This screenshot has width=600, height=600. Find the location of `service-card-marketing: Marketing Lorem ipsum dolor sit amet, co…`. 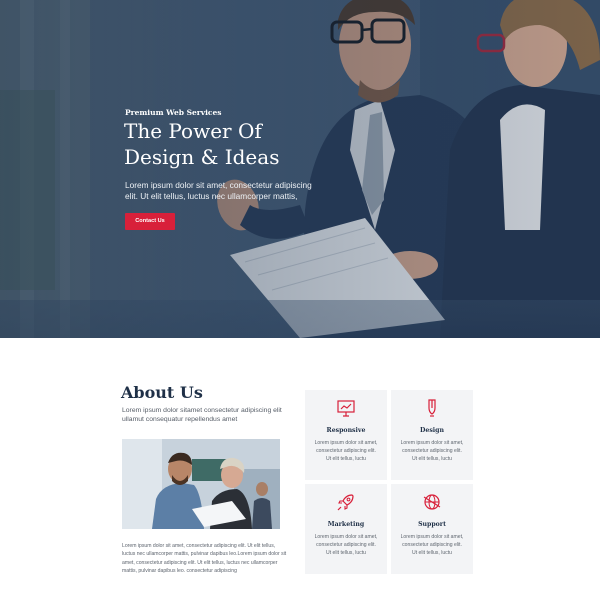

service-card-marketing: Marketing Lorem ipsum dolor sit amet, co… is located at coordinates (346, 529).